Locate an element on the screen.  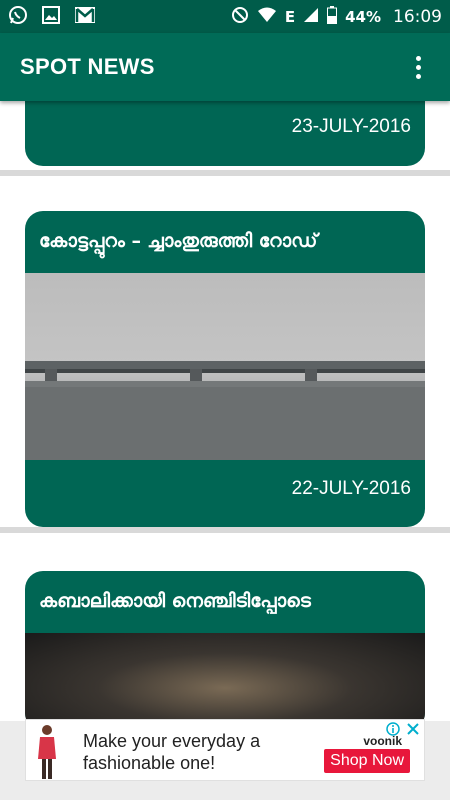
block-icon is located at coordinates (240, 17).